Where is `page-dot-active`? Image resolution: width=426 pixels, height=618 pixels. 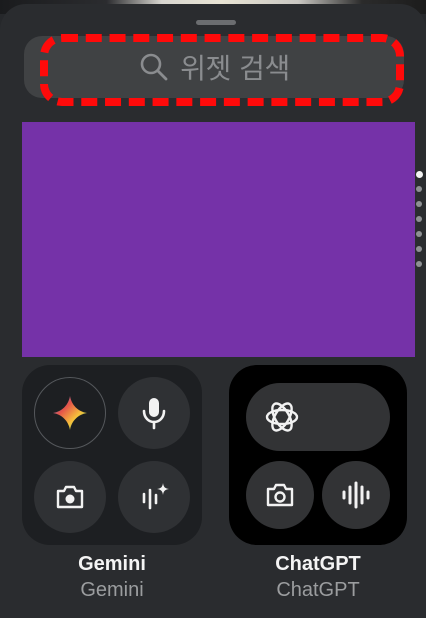 page-dot-active is located at coordinates (419, 174).